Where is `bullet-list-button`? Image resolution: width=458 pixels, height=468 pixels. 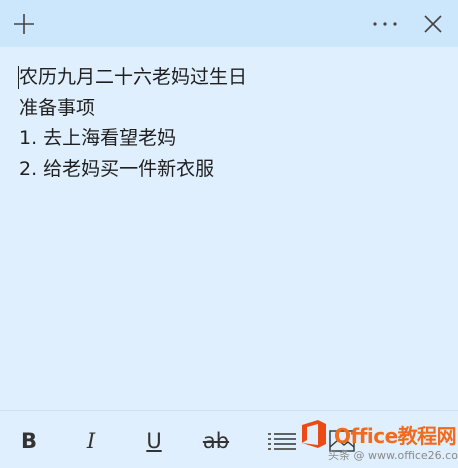 bullet-list-button is located at coordinates (282, 441).